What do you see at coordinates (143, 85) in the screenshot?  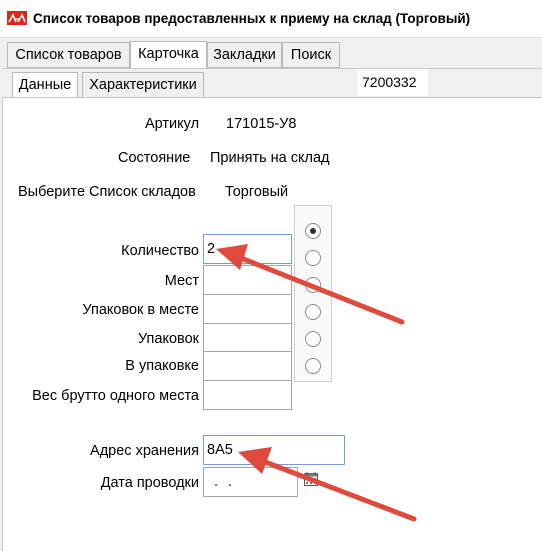 I see `subtab-characteristics: Характеристики` at bounding box center [143, 85].